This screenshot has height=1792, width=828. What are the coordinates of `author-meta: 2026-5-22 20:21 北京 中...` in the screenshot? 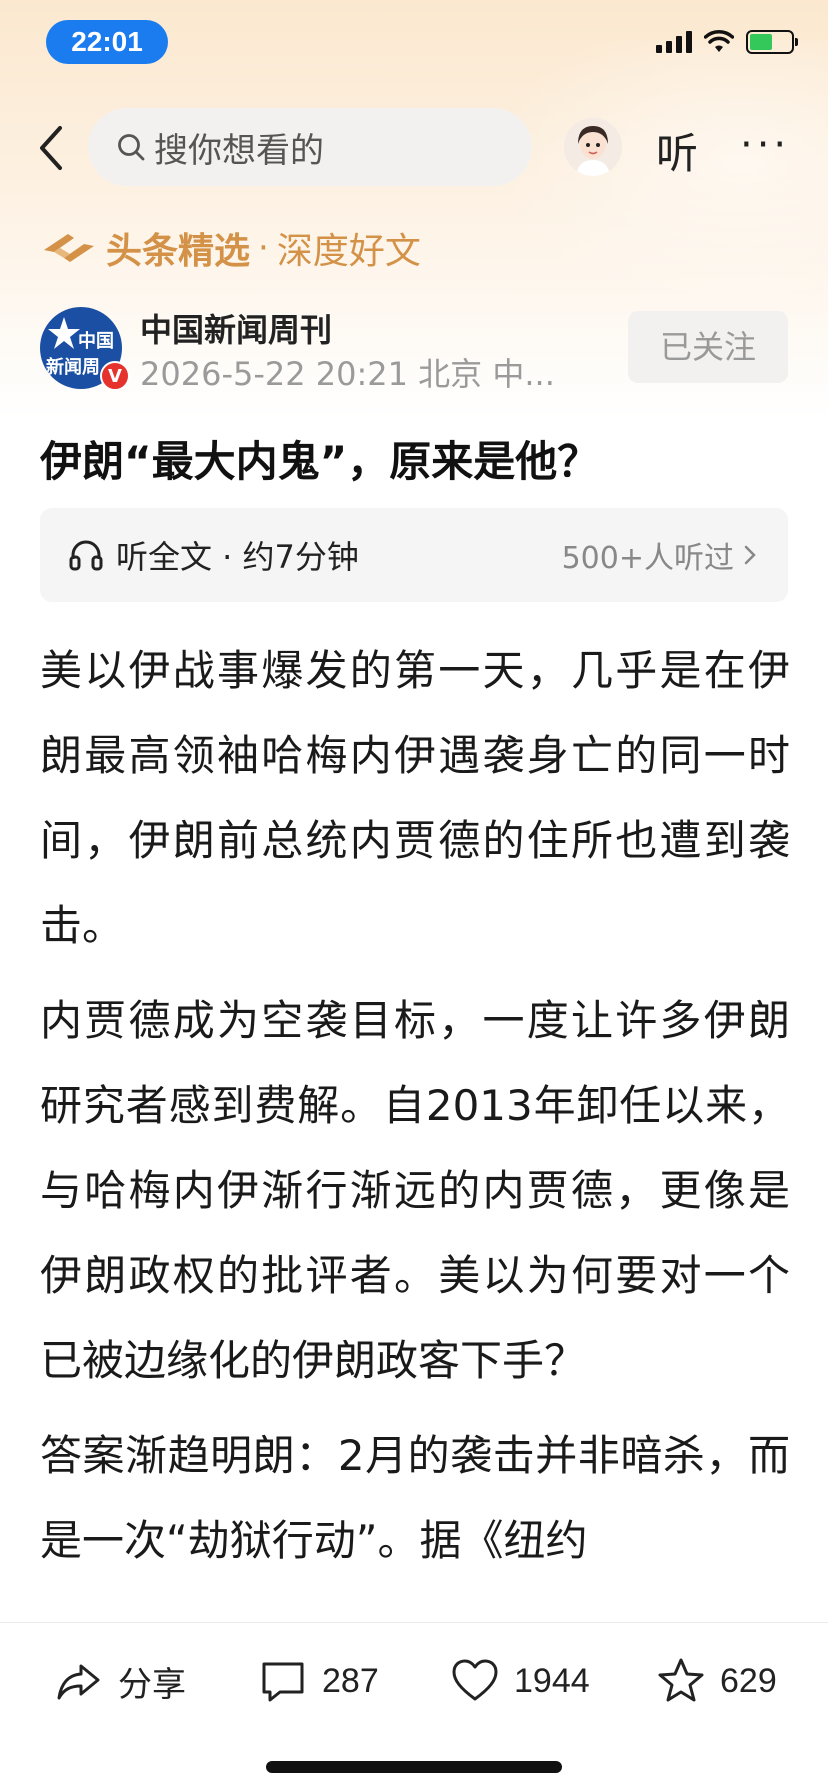 It's located at (347, 374).